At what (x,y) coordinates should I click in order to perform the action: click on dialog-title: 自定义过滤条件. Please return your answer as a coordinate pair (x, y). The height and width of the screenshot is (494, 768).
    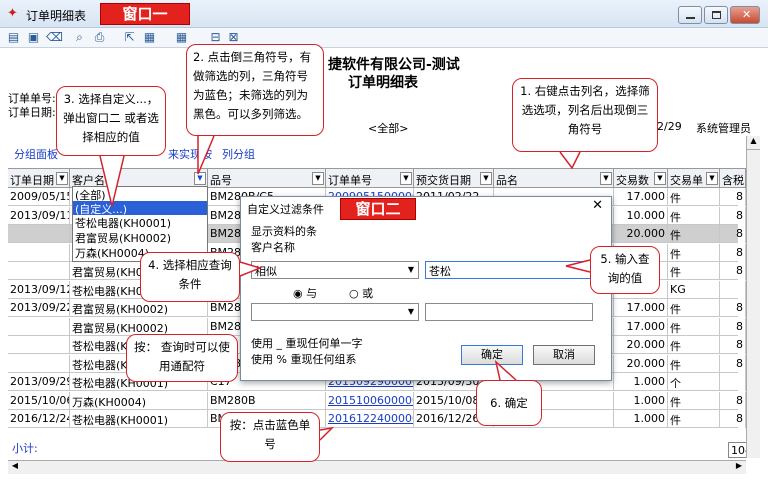
    Looking at the image, I should click on (285, 209).